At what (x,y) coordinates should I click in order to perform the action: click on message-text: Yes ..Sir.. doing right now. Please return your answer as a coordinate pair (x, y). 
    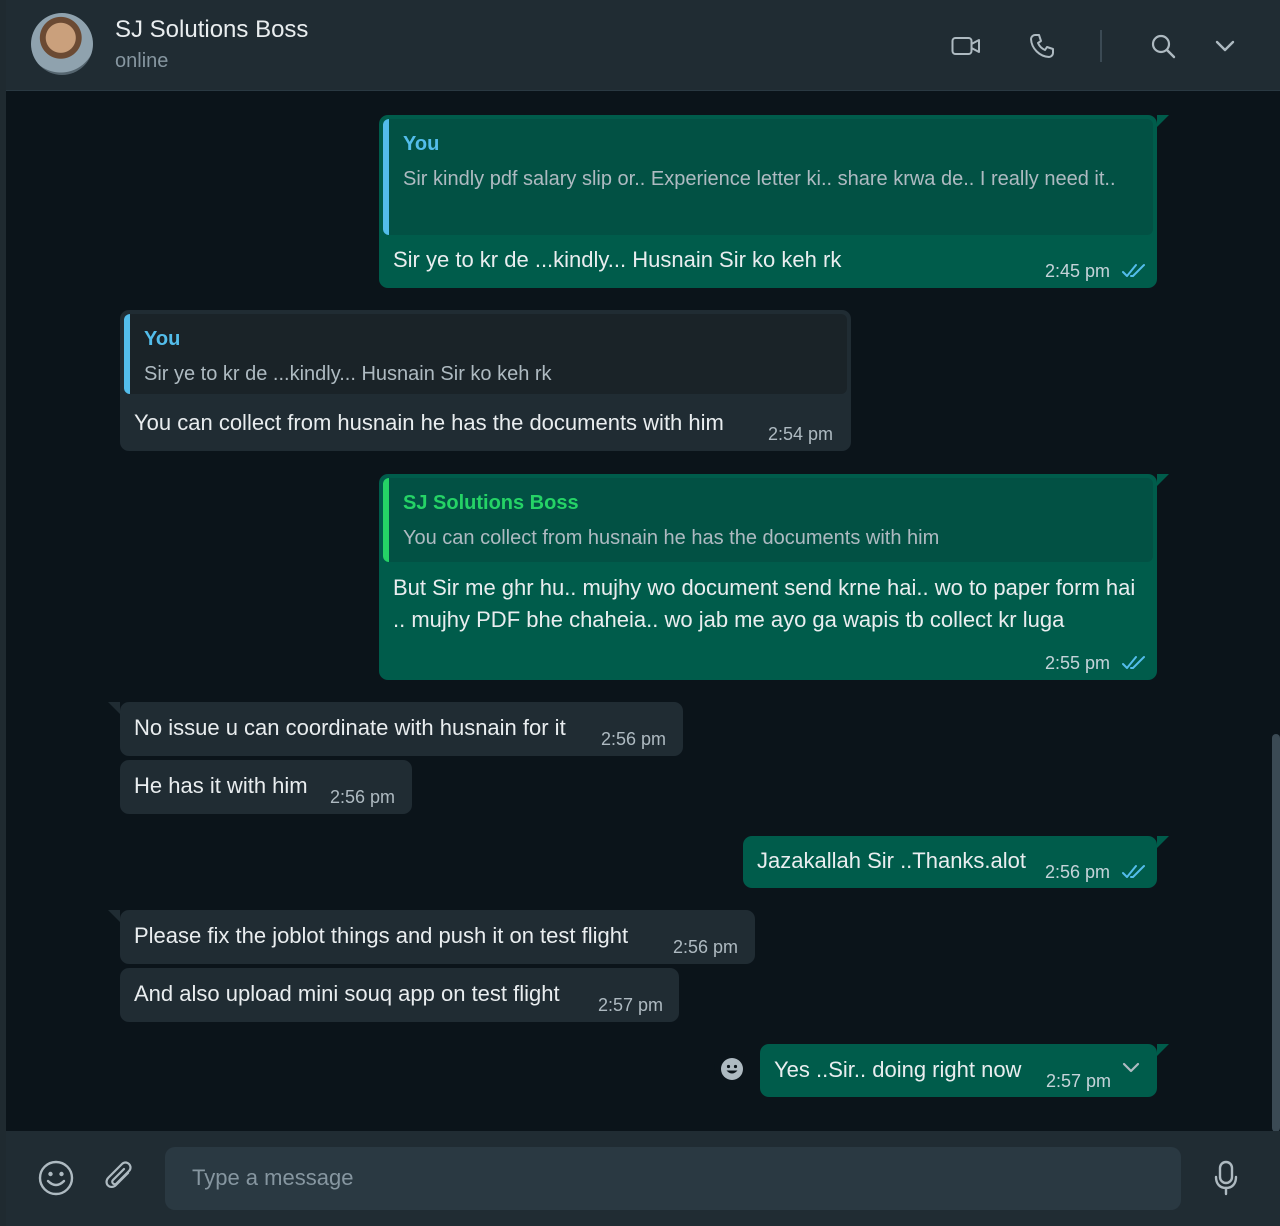
    Looking at the image, I should click on (898, 1069).